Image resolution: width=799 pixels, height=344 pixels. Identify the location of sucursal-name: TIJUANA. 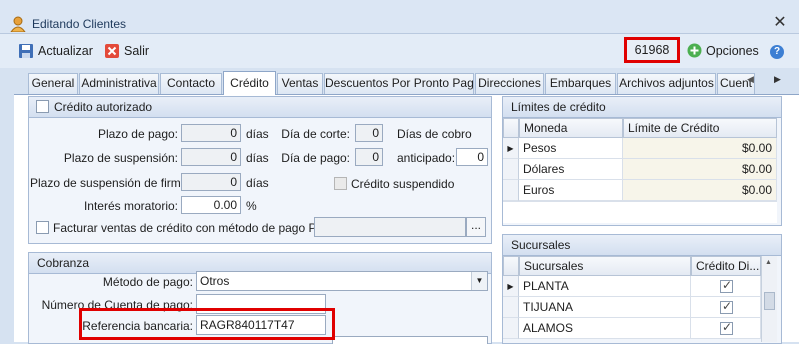
(605, 307).